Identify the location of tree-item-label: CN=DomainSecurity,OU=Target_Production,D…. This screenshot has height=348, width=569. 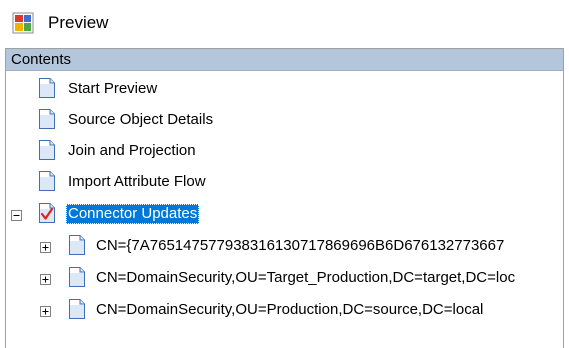
(306, 277).